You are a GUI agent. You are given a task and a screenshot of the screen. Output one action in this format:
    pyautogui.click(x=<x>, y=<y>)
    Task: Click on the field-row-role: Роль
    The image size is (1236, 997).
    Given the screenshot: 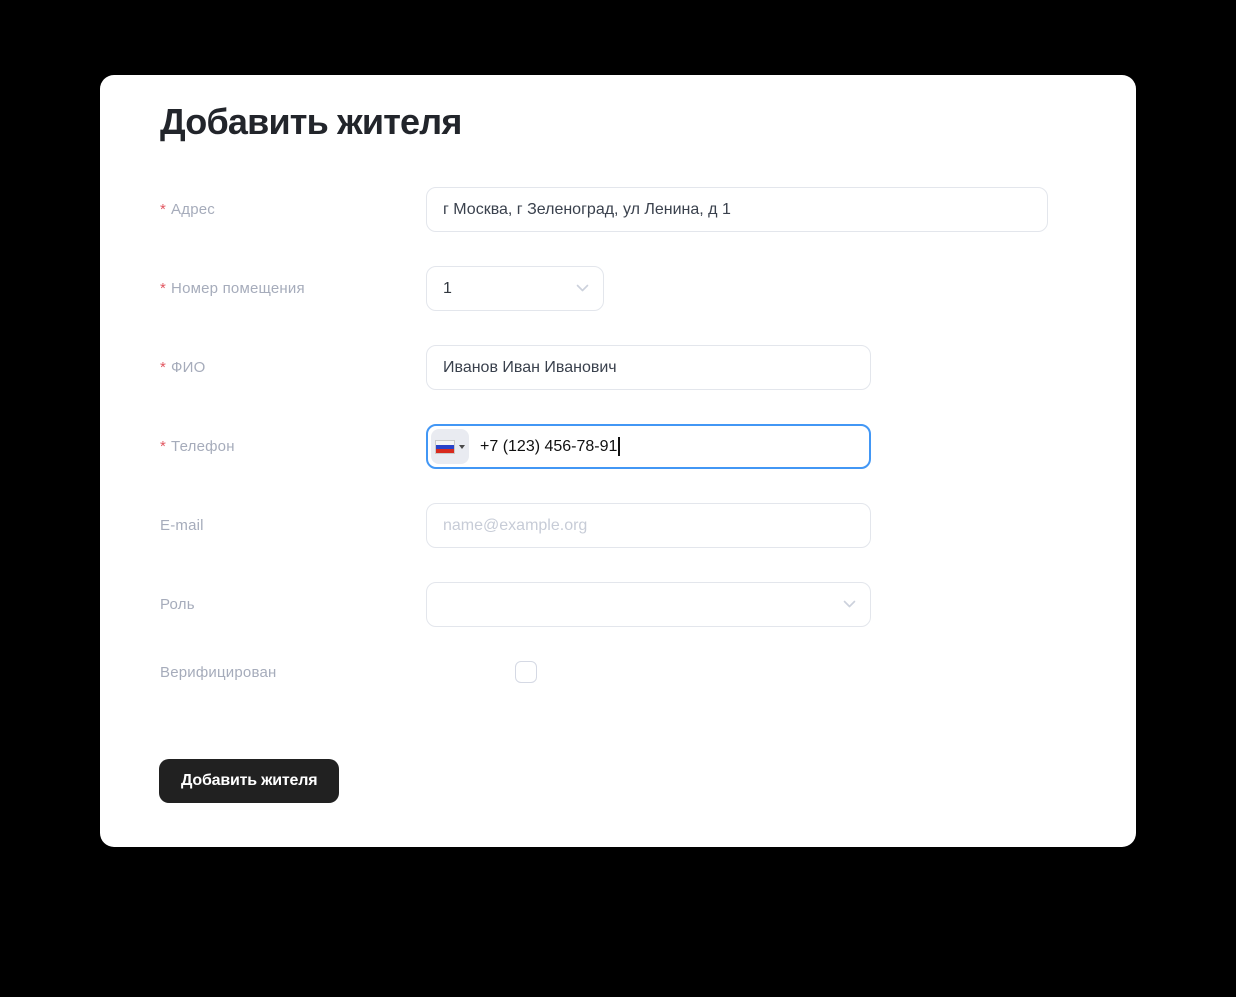 What is the action you would take?
    pyautogui.click(x=604, y=604)
    